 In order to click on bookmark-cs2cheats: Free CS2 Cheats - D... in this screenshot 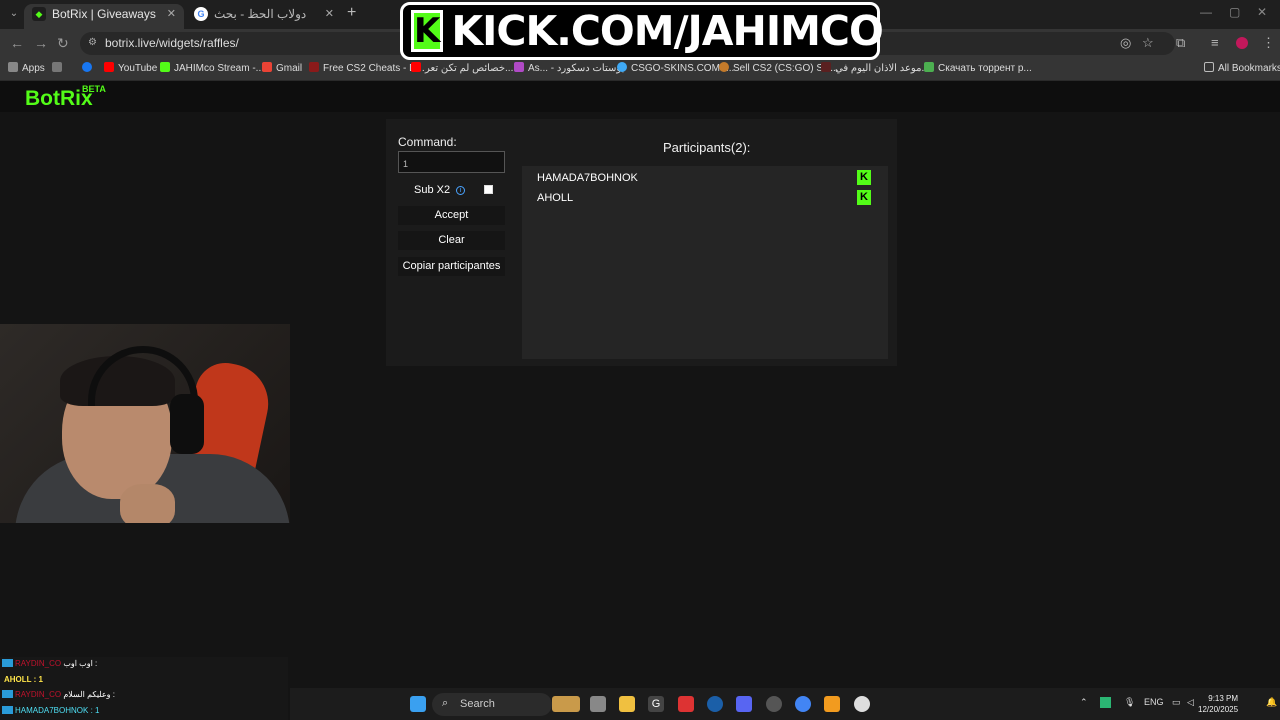, I will do `click(367, 68)`.